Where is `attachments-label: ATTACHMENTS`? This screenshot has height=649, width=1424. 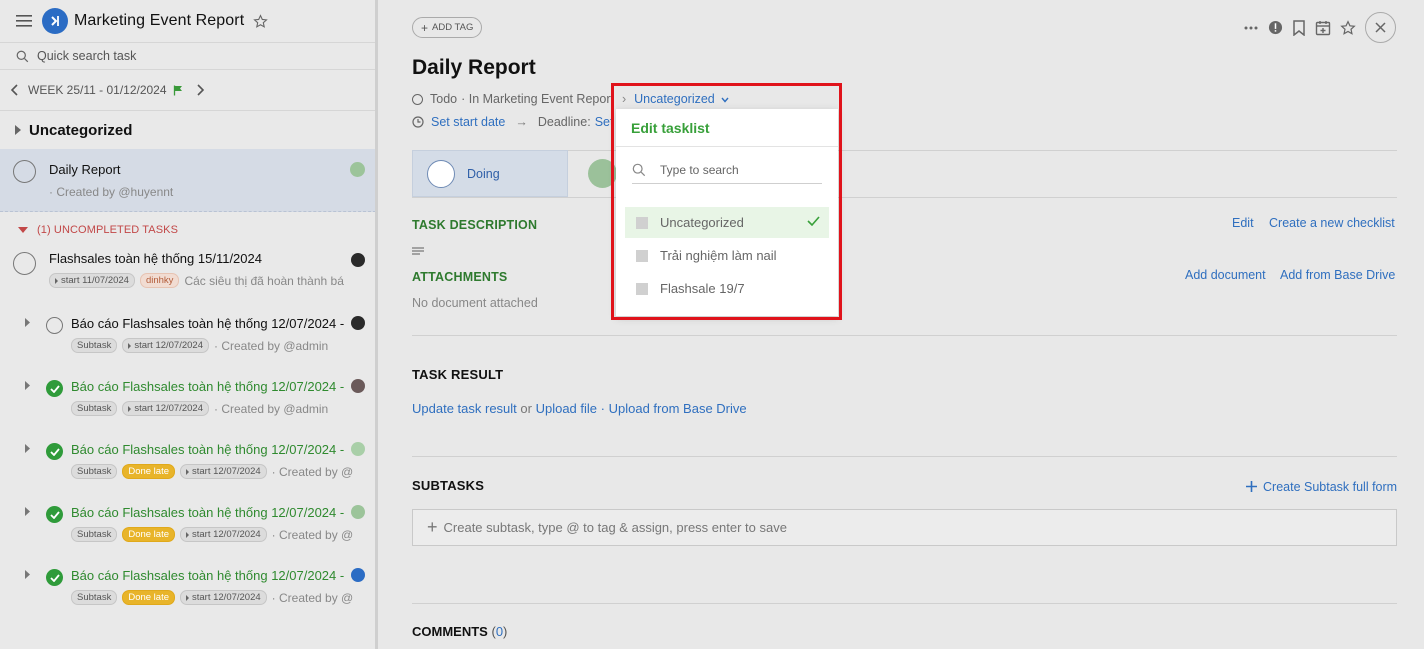
attachments-label: ATTACHMENTS is located at coordinates (460, 277).